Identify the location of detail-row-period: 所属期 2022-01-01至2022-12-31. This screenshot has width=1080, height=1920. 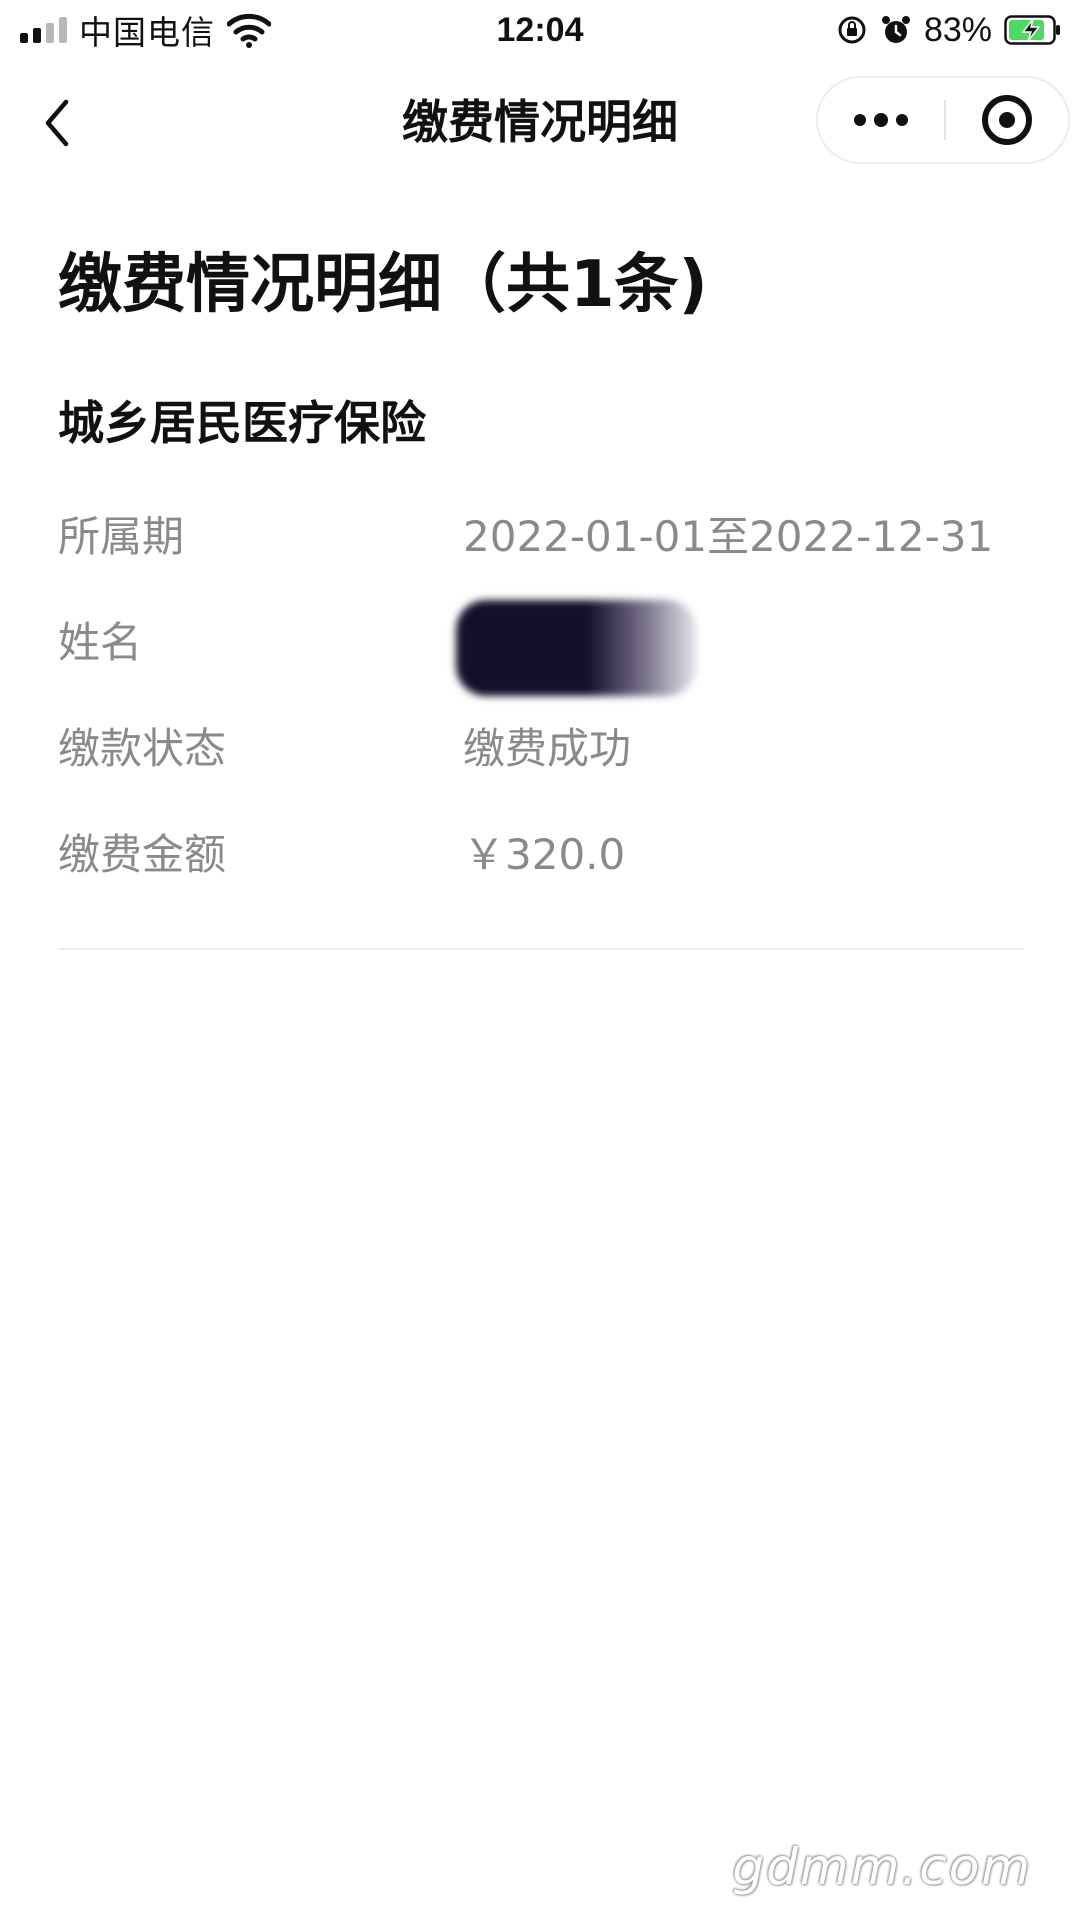
(538, 537).